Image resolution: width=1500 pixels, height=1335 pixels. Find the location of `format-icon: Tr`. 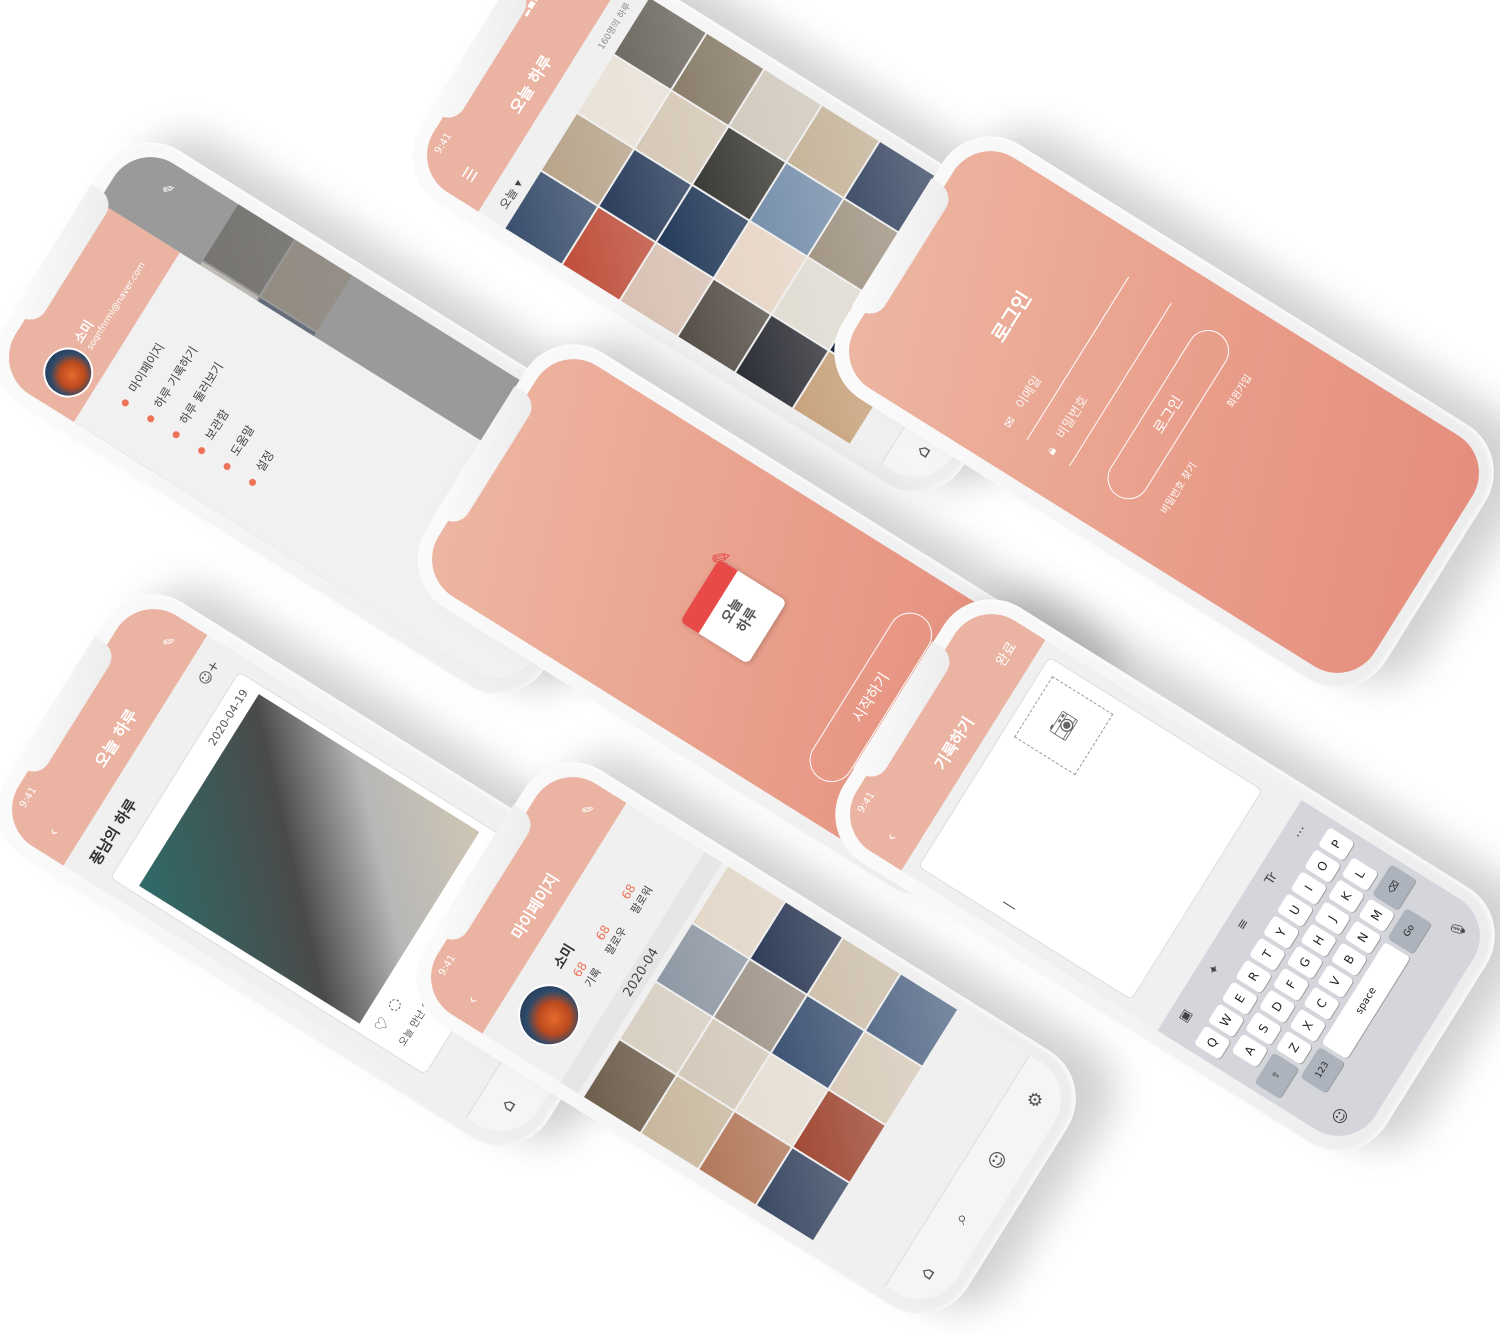

format-icon: Tr is located at coordinates (1271, 879).